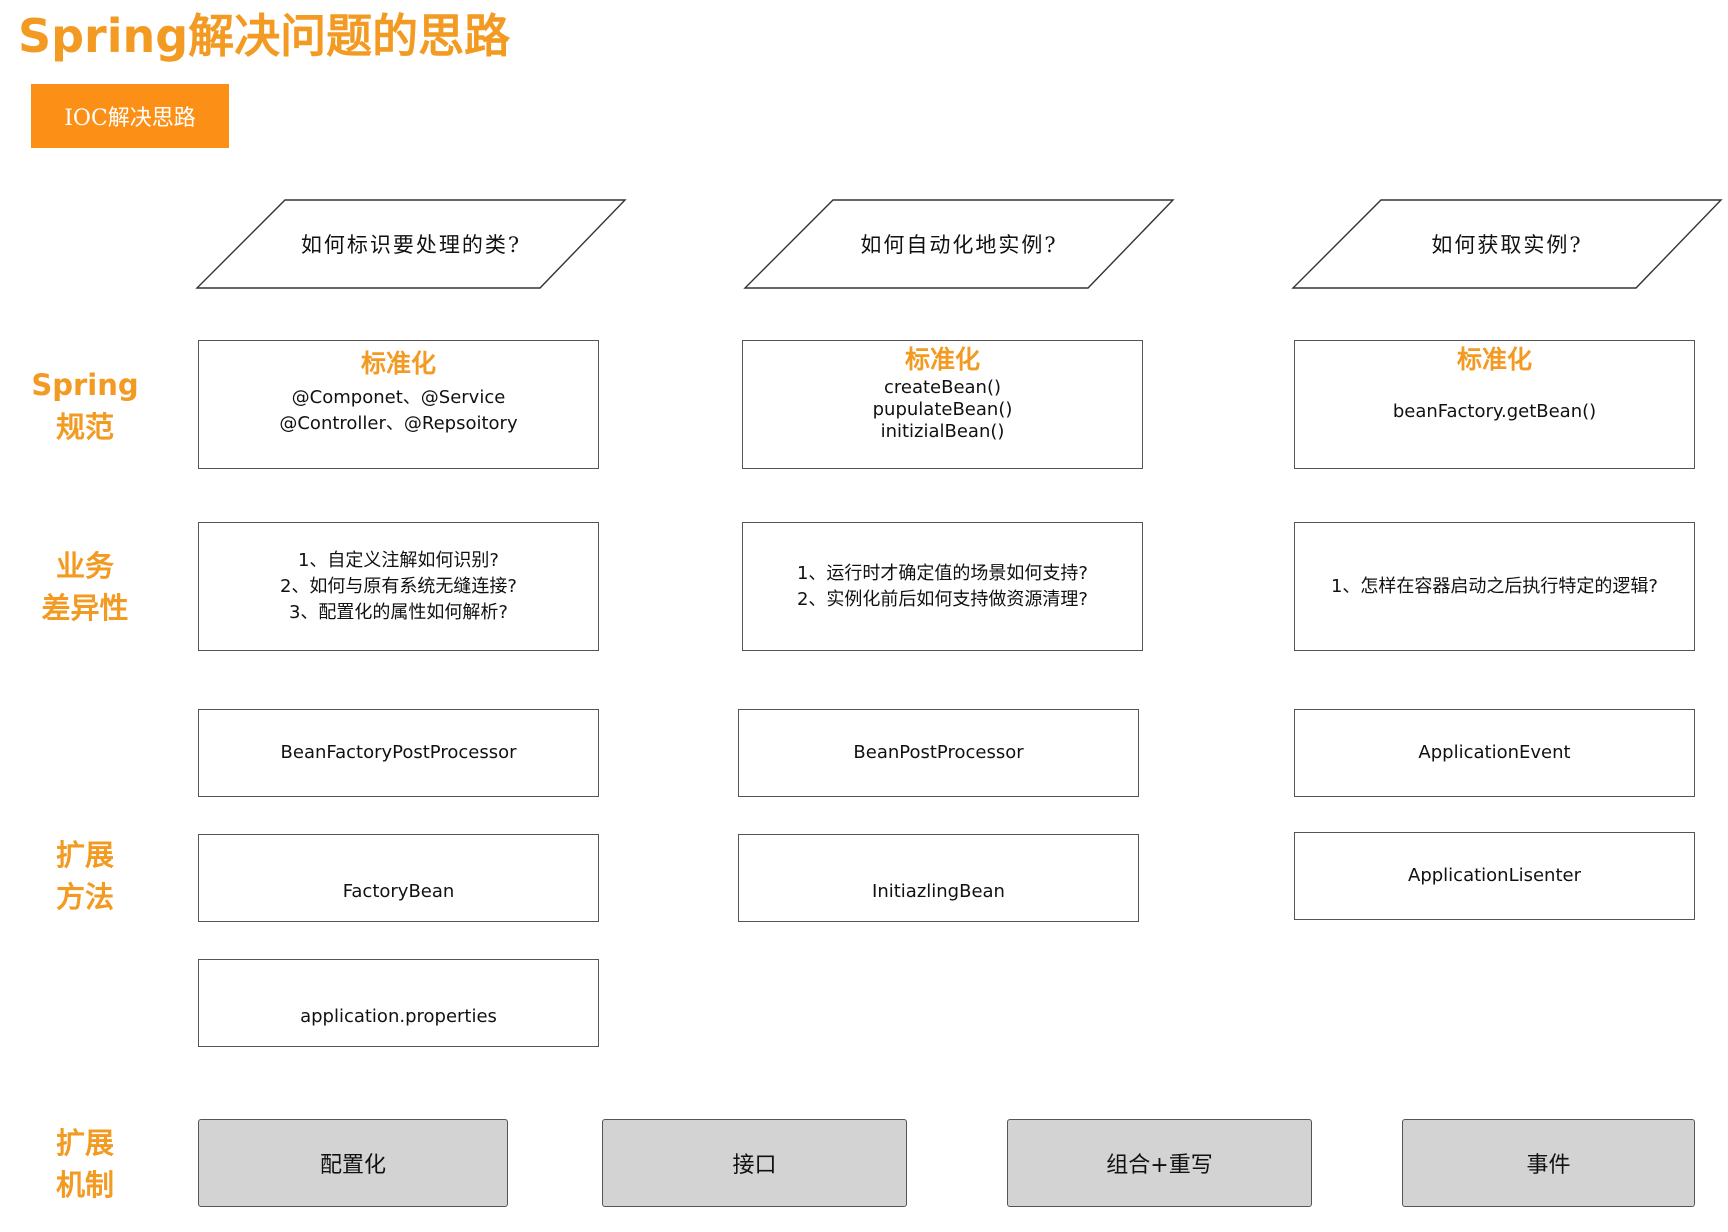 This screenshot has width=1728, height=1232. I want to click on ext-box-label: InitiazlingBean, so click(938, 891).